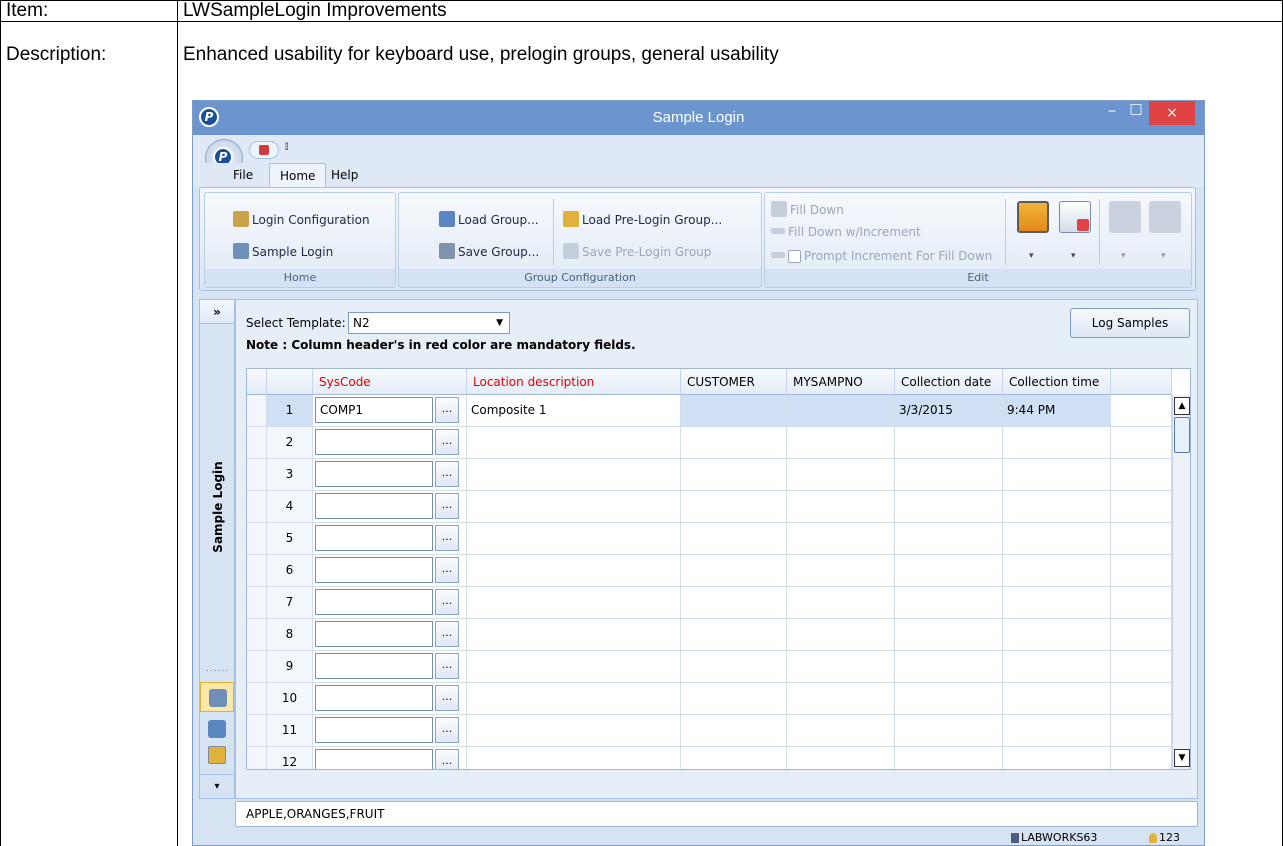 This screenshot has width=1283, height=846. What do you see at coordinates (637, 251) in the screenshot?
I see `save-prelogin-group-button: Save Pre-Login Group` at bounding box center [637, 251].